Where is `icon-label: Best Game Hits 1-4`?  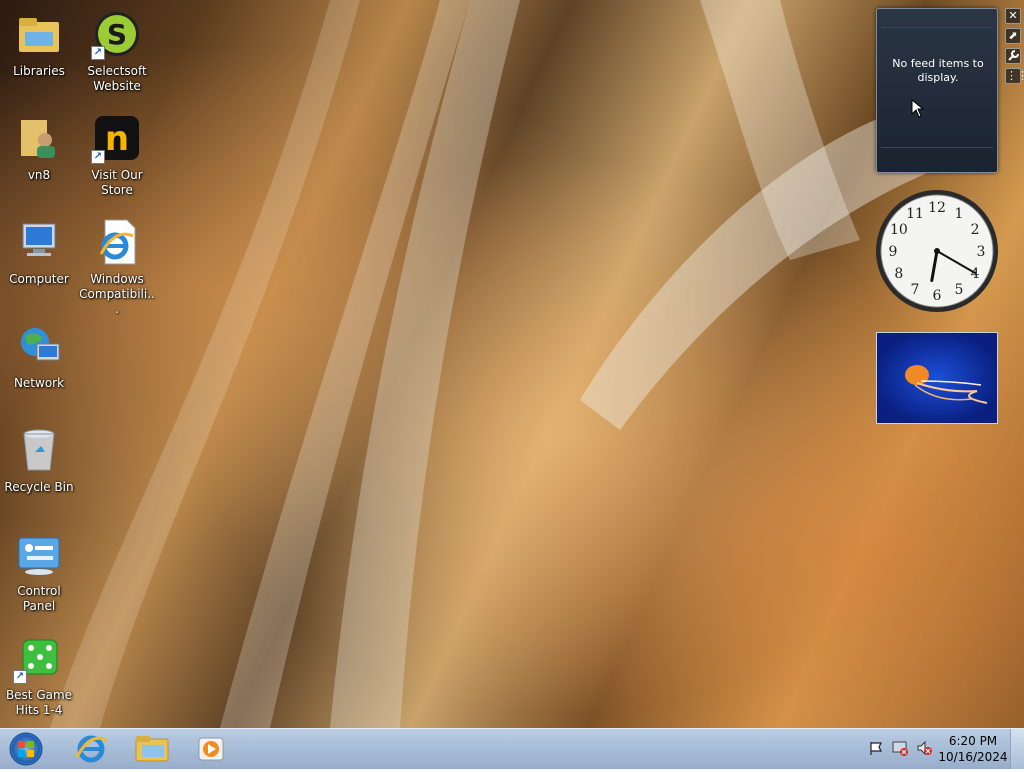 icon-label: Best Game Hits 1-4 is located at coordinates (39, 702).